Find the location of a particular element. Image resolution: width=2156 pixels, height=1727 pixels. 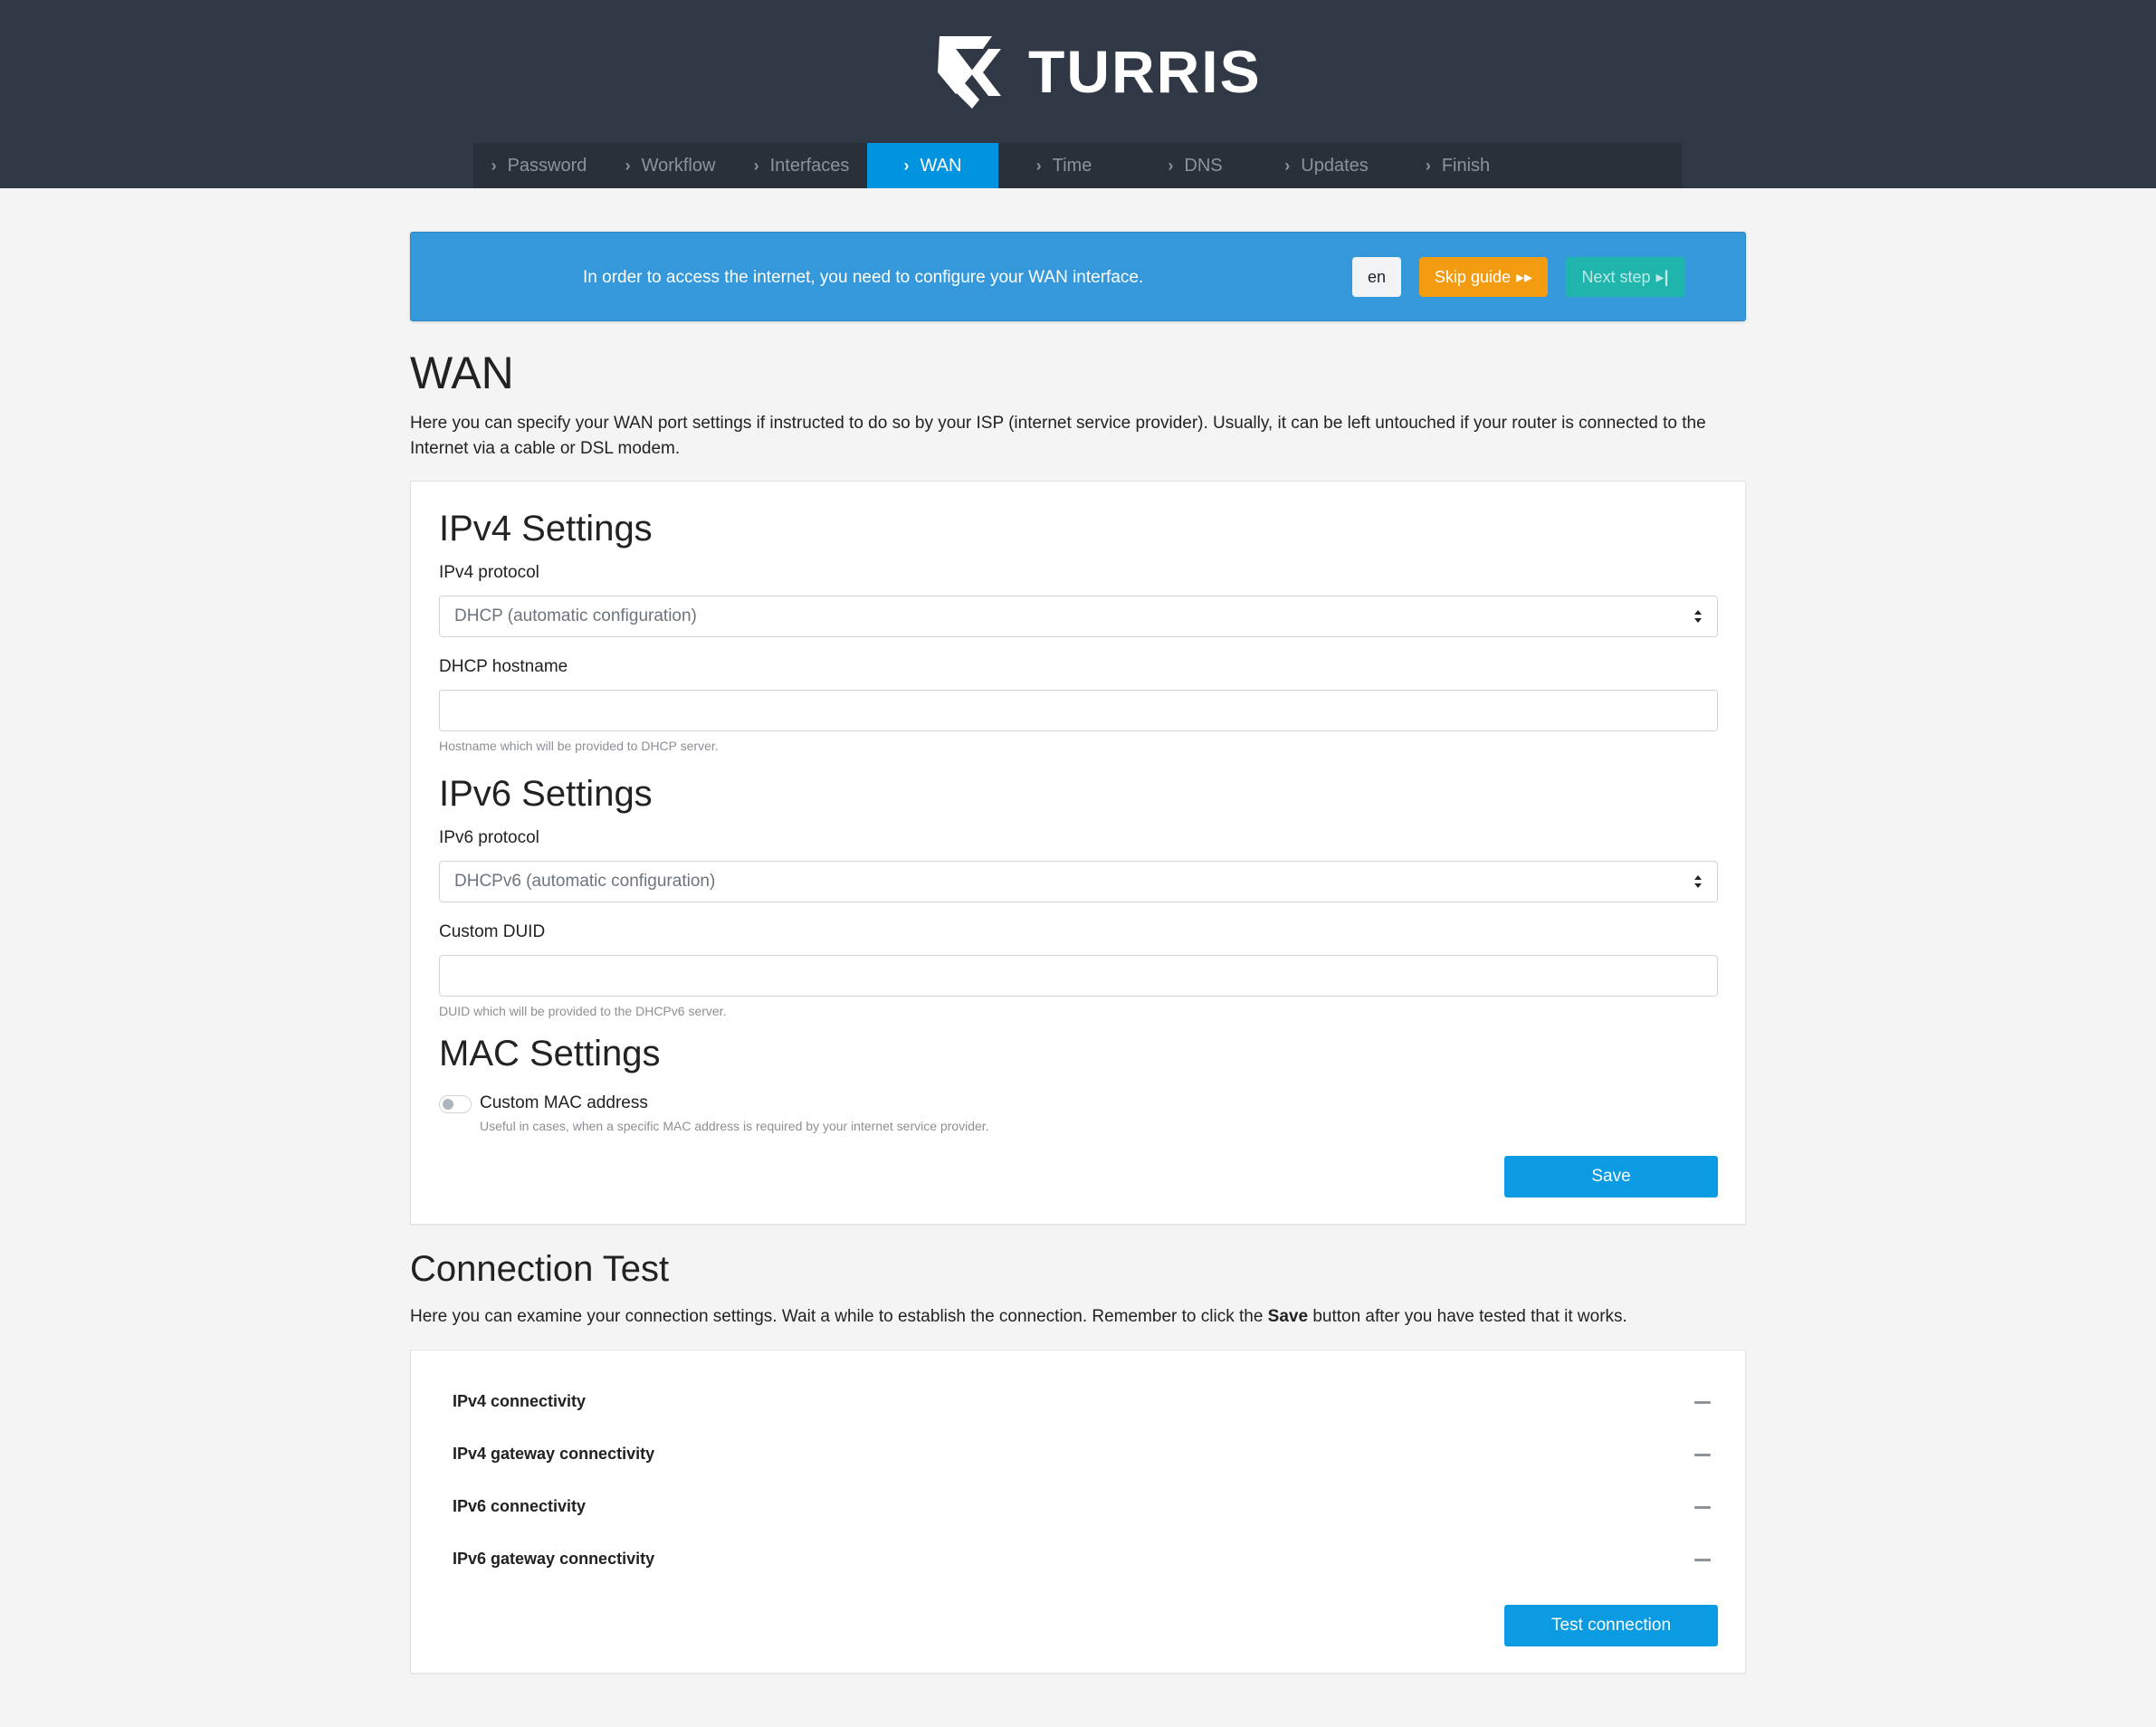

connection-test-title: Connection Test is located at coordinates (540, 1269).